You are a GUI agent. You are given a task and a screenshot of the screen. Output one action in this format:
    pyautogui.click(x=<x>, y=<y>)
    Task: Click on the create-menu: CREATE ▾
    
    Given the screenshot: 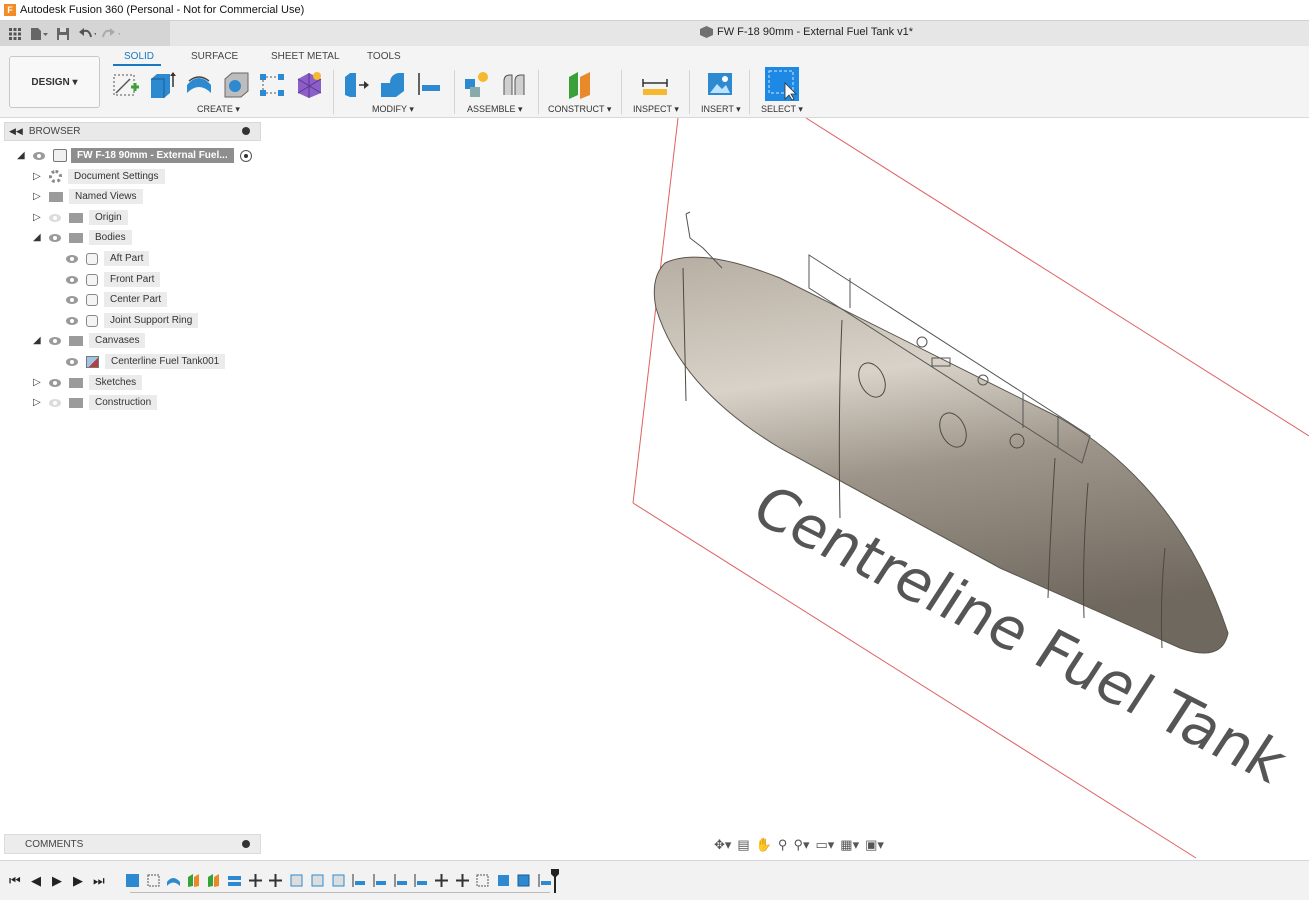 What is the action you would take?
    pyautogui.click(x=218, y=109)
    